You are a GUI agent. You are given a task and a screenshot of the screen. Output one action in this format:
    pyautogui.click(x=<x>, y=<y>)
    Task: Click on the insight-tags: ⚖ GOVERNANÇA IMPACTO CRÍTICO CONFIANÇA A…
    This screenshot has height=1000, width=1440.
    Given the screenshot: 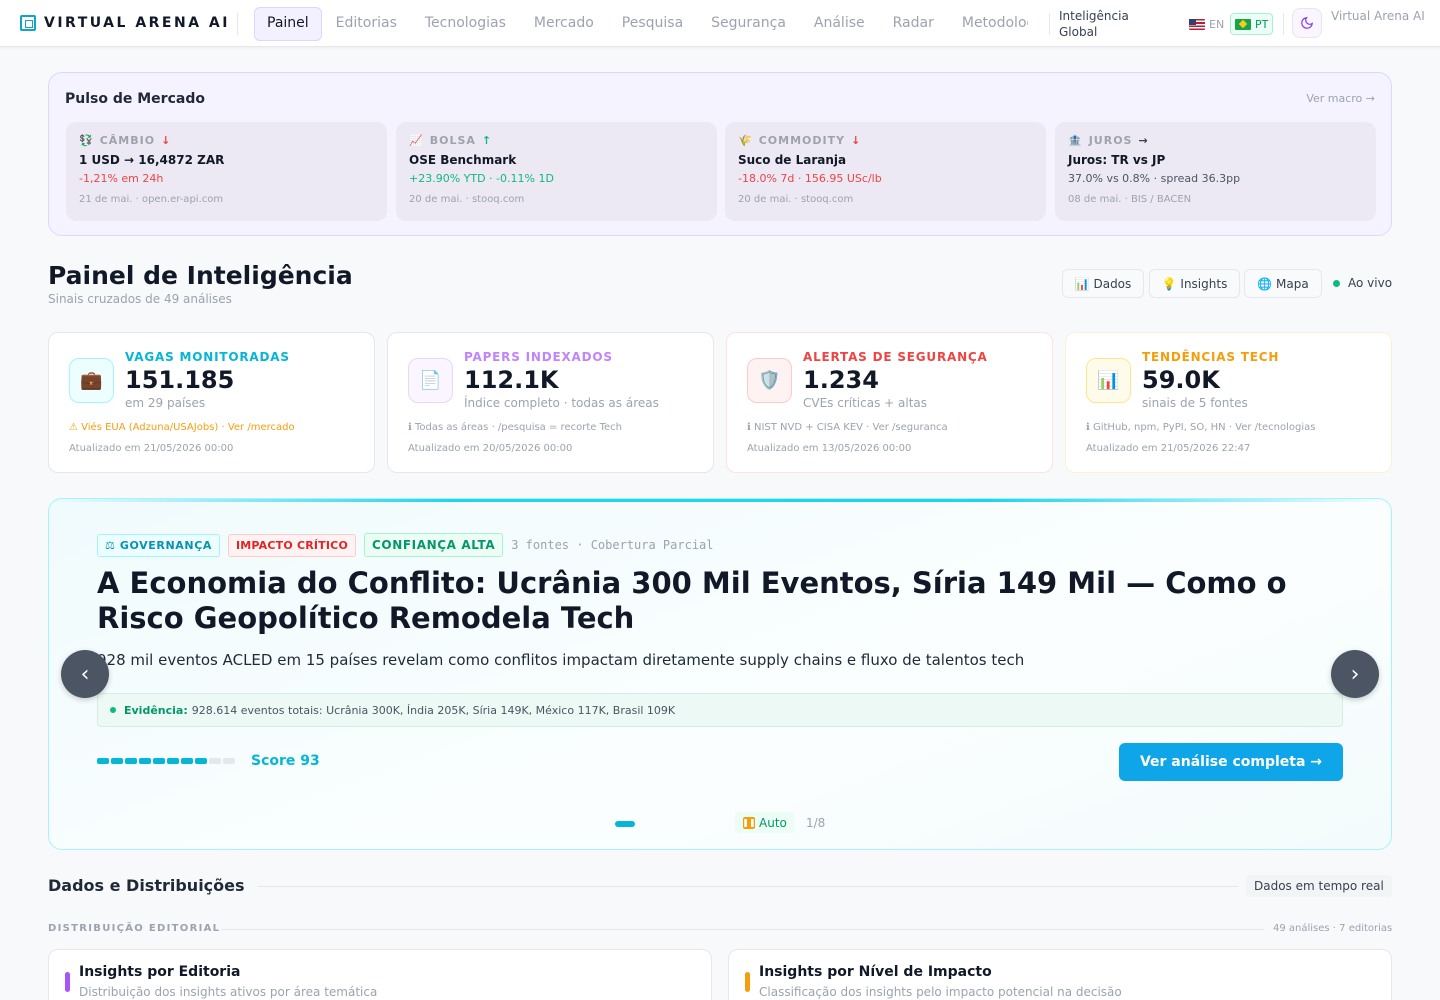 What is the action you would take?
    pyautogui.click(x=405, y=545)
    